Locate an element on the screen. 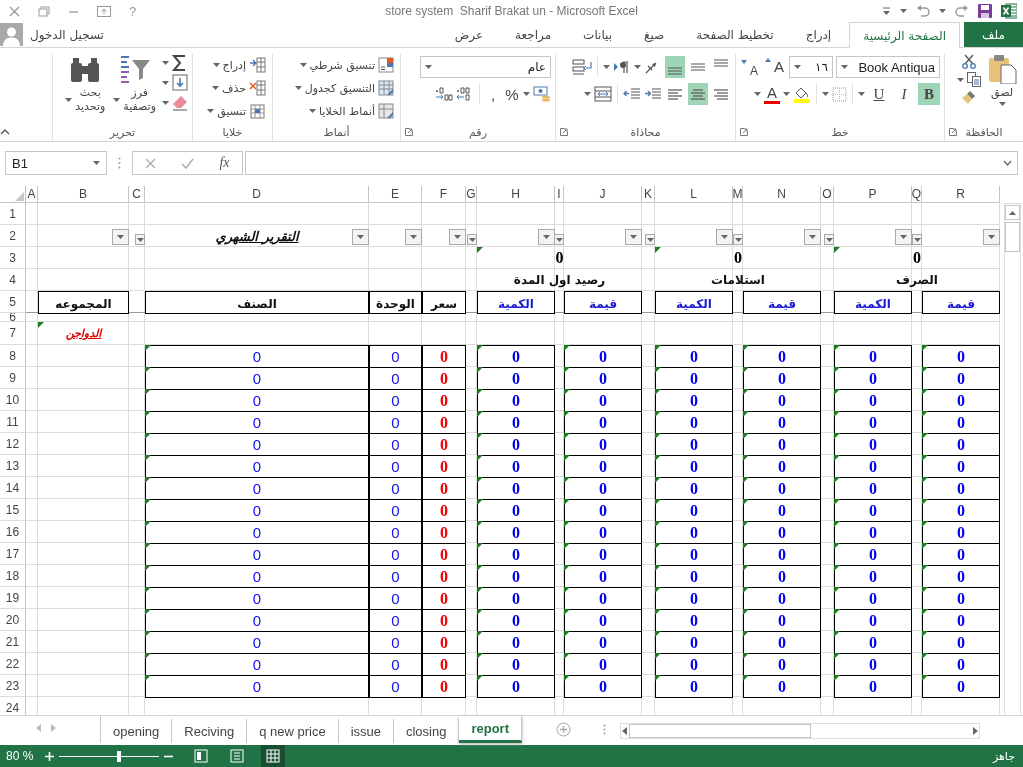 This screenshot has height=767, width=1023. vertical-scrollbar is located at coordinates (1012, 459).